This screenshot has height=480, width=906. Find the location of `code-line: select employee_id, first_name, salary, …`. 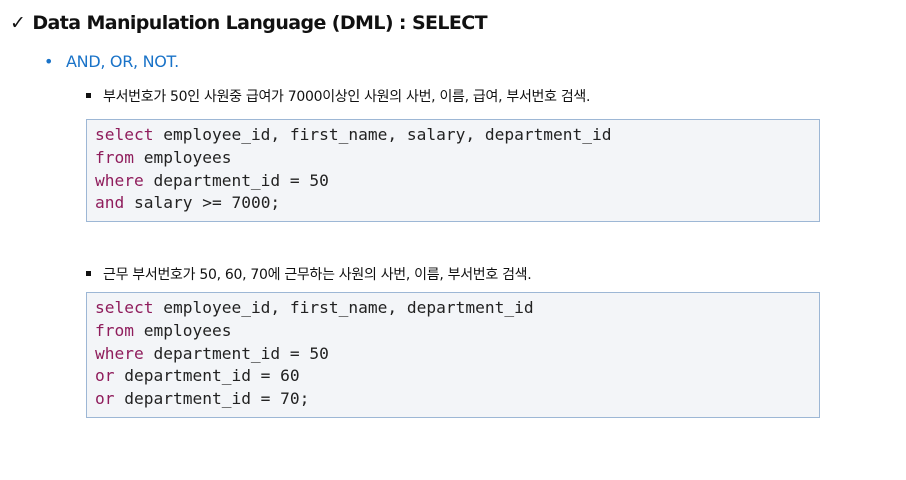

code-line: select employee_id, first_name, salary, … is located at coordinates (453, 135).